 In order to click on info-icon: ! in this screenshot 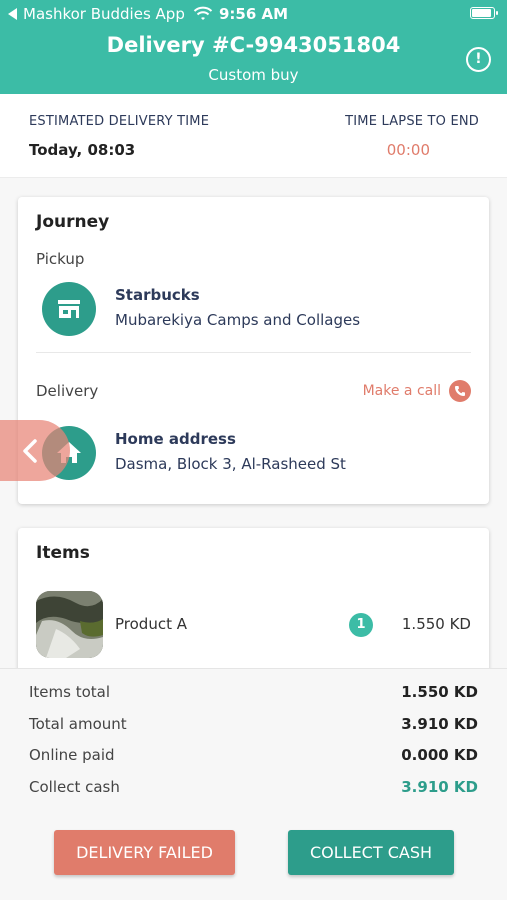, I will do `click(478, 59)`.